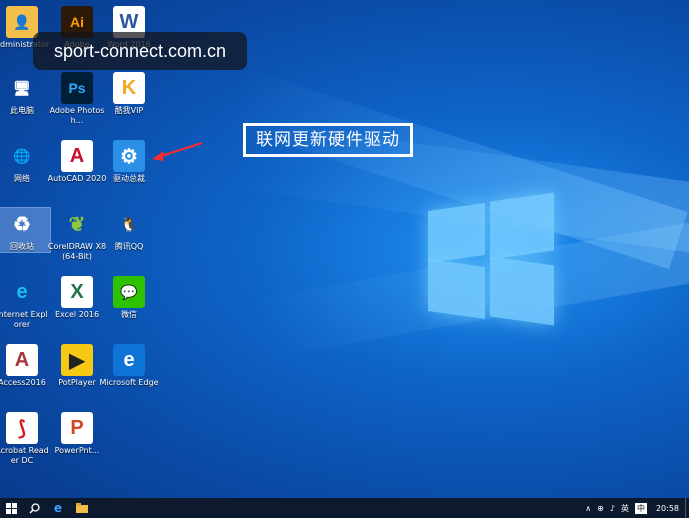 This screenshot has width=689, height=518. Describe the element at coordinates (22, 224) in the screenshot. I see `recycle-bin-icon: ♻` at that location.